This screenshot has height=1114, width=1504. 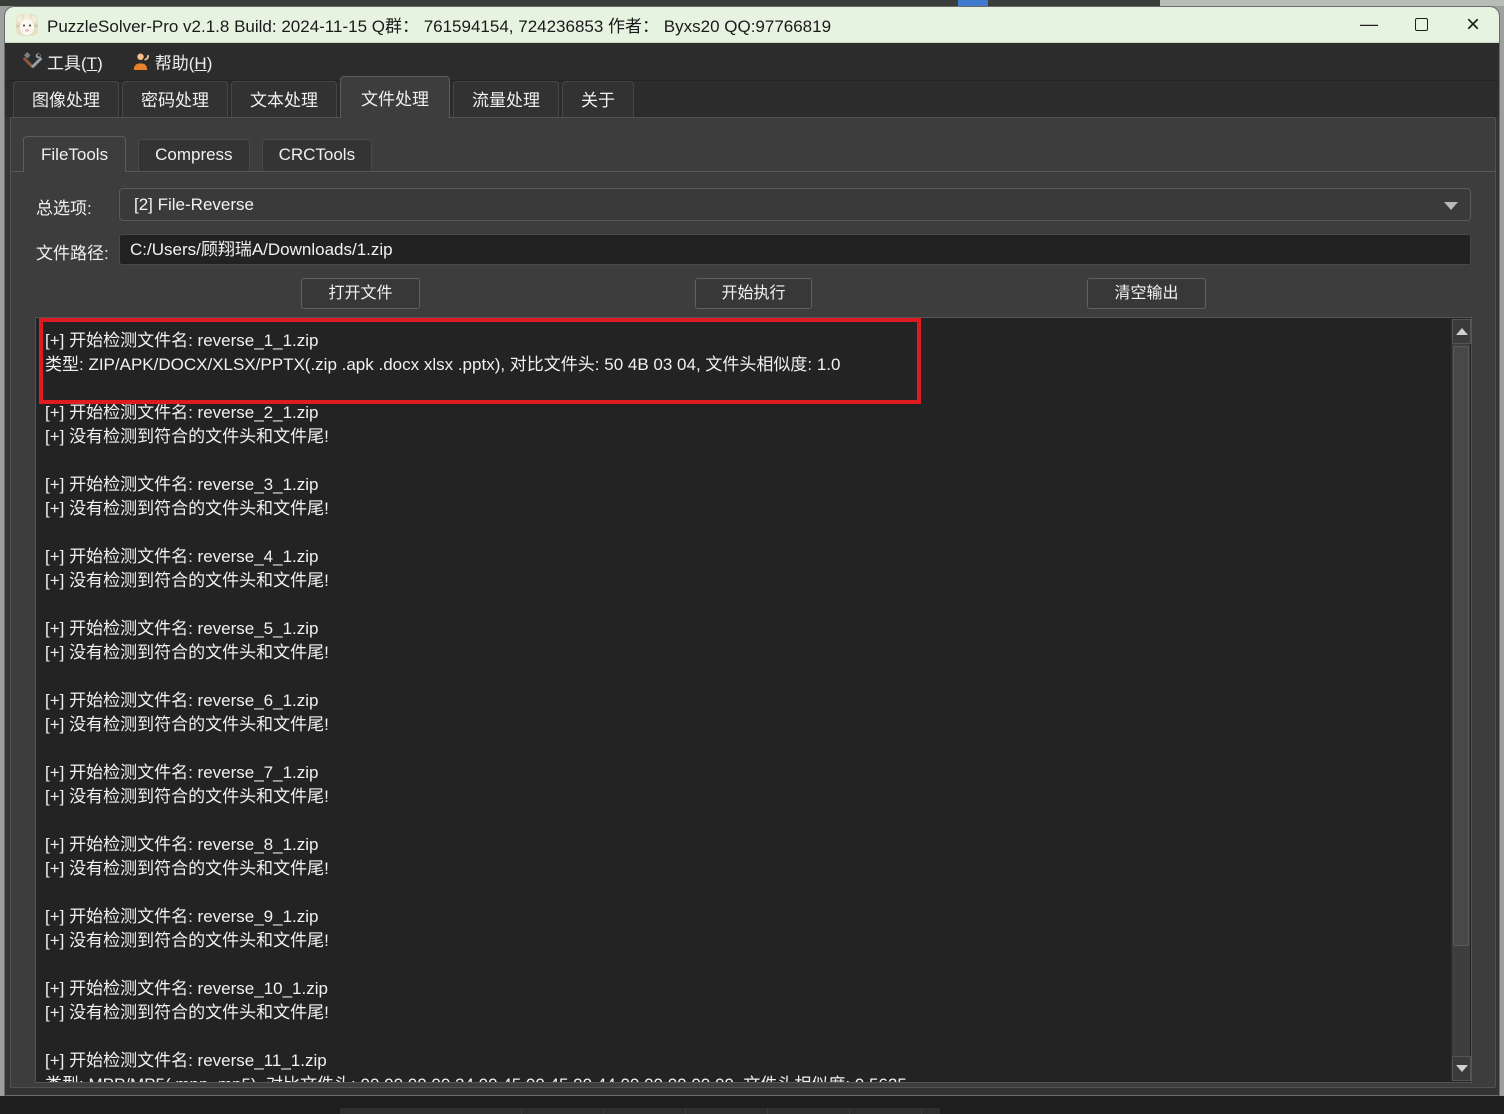 I want to click on main-tab: 图像处理, so click(x=66, y=99).